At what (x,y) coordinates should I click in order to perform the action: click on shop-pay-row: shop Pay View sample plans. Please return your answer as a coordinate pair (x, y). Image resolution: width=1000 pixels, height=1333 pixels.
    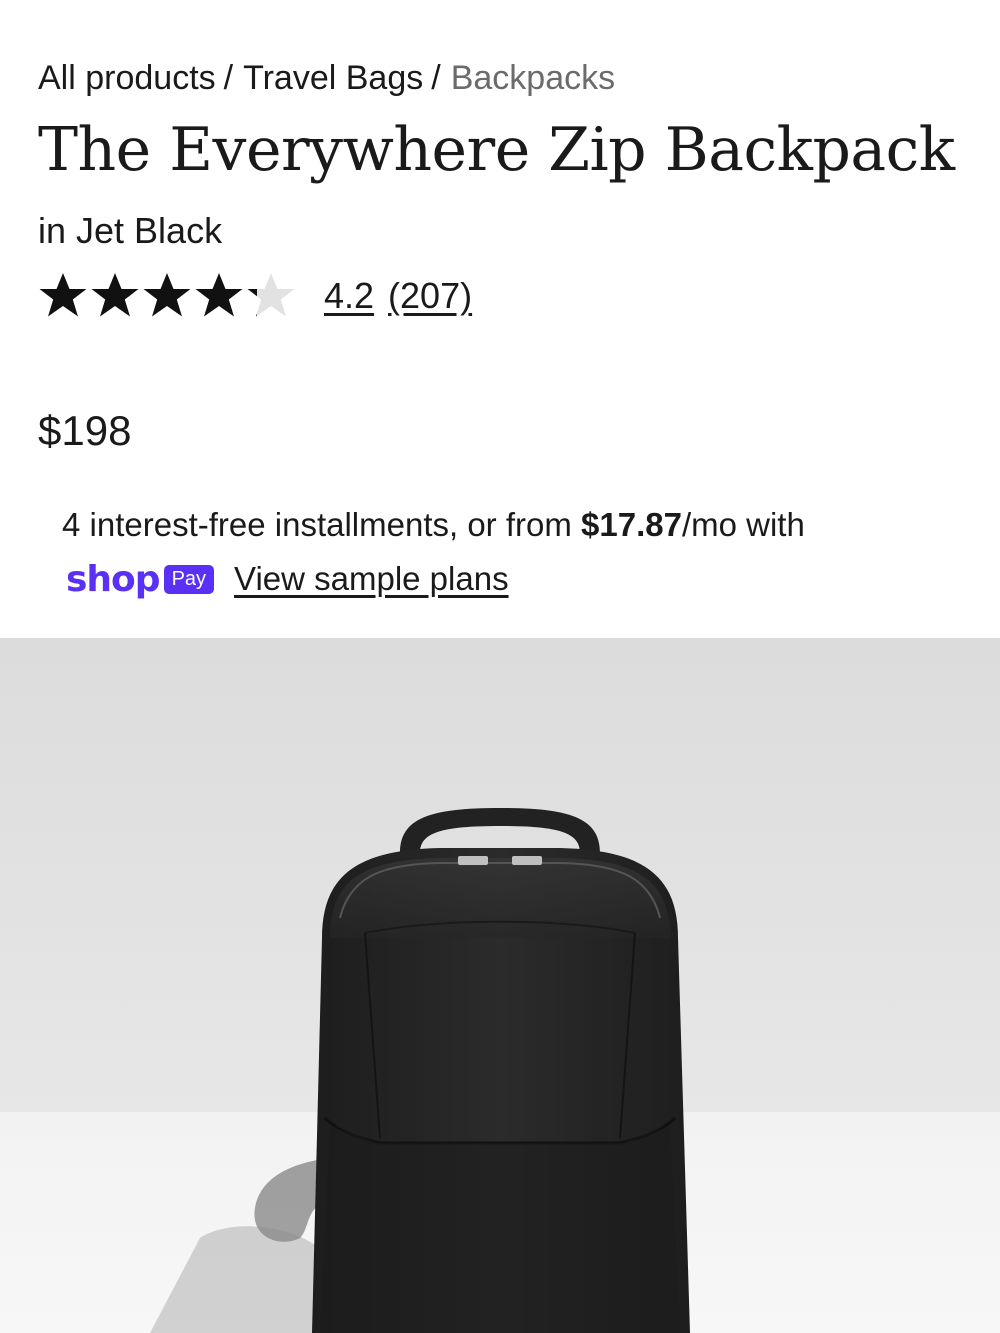
    Looking at the image, I should click on (287, 579).